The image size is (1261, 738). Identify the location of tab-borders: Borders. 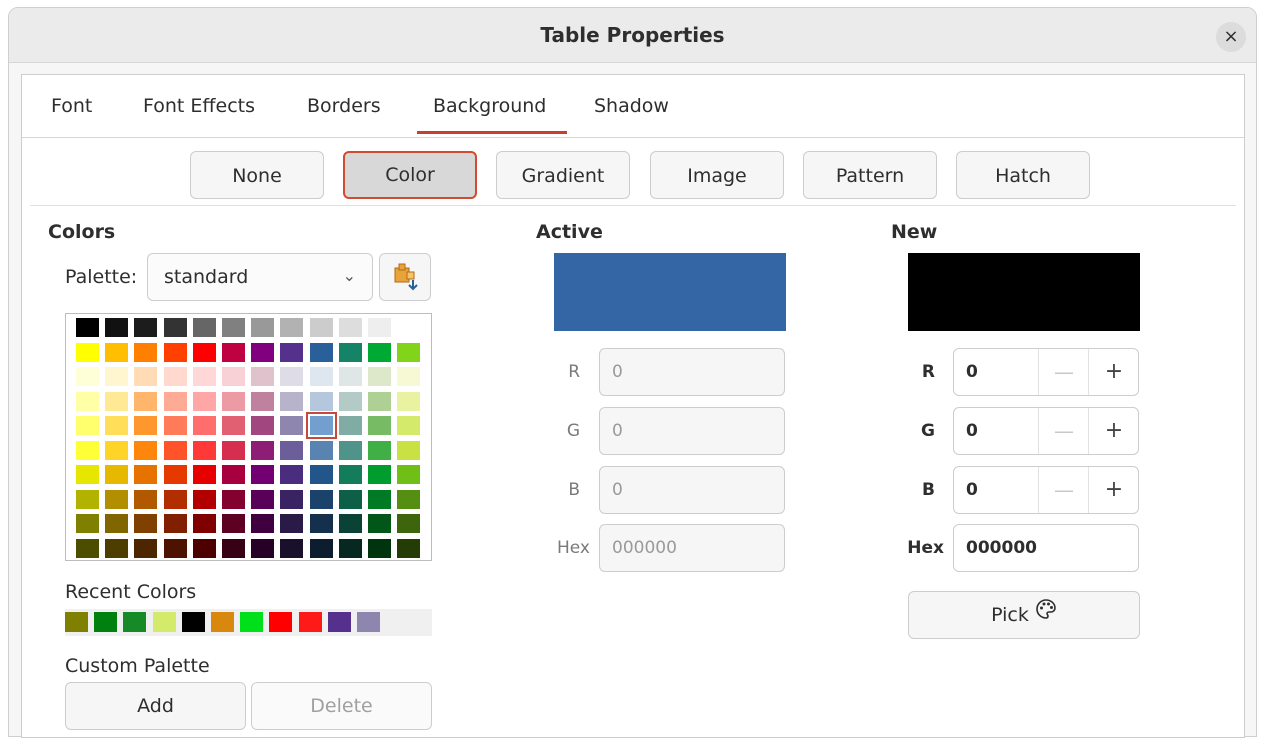
(344, 106).